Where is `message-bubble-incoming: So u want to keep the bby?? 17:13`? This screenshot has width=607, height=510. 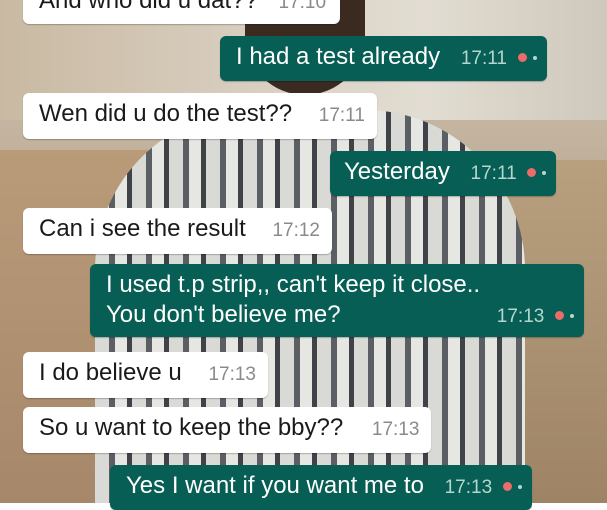
message-bubble-incoming: So u want to keep the bby?? 17:13 is located at coordinates (227, 430).